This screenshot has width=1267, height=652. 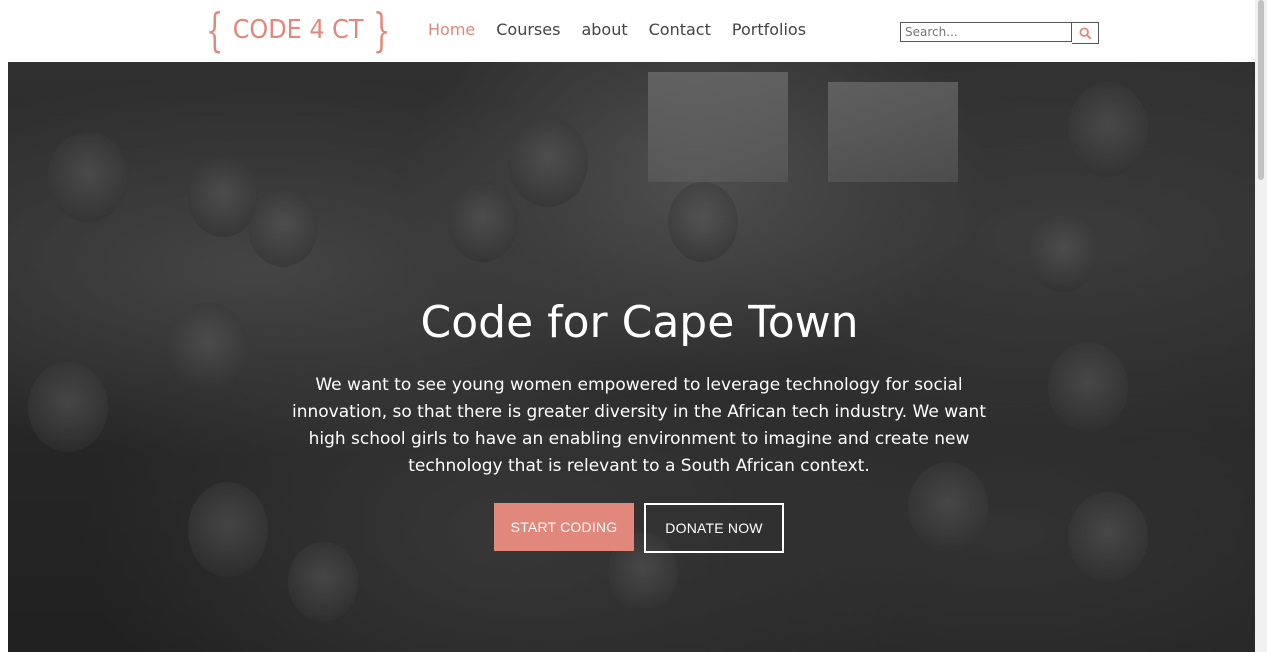 I want to click on scrollbar-thumb, so click(x=1261, y=90).